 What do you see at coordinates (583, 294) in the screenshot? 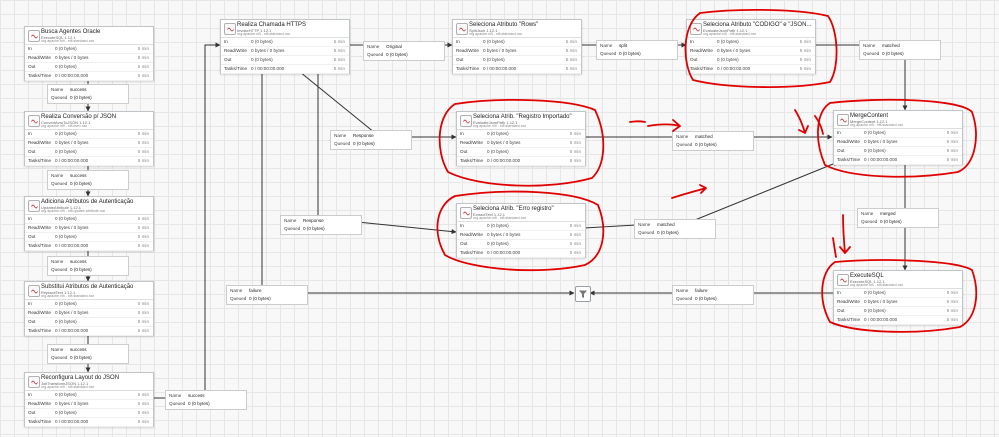
I see `funnel` at bounding box center [583, 294].